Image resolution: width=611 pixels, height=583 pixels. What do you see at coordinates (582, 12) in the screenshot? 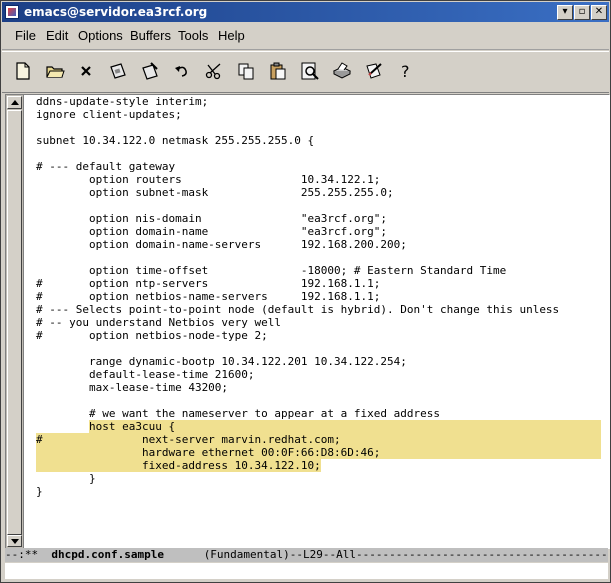
I see `maximize-button: ▫` at bounding box center [582, 12].